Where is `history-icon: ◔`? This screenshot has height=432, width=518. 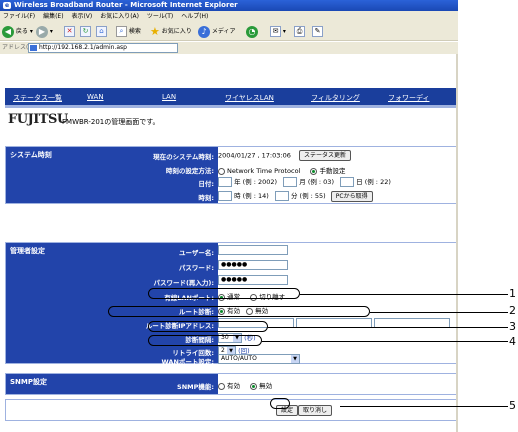
history-icon: ◔ is located at coordinates (252, 31).